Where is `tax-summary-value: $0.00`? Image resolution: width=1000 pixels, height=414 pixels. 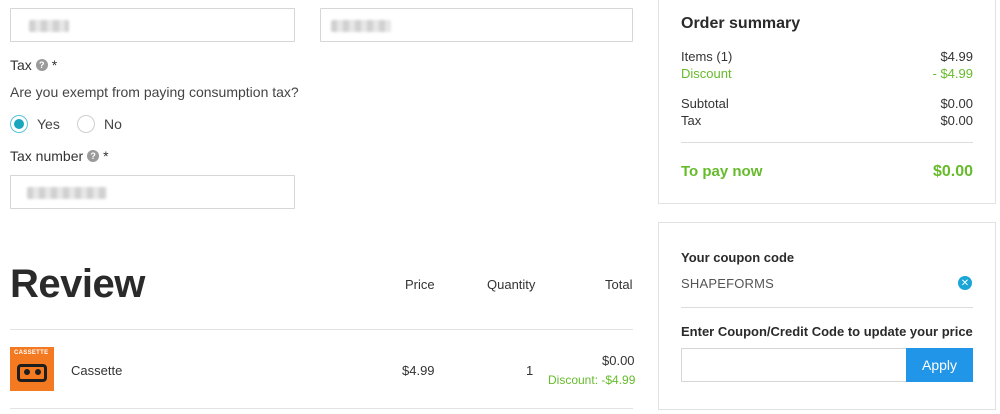
tax-summary-value: $0.00 is located at coordinates (956, 120).